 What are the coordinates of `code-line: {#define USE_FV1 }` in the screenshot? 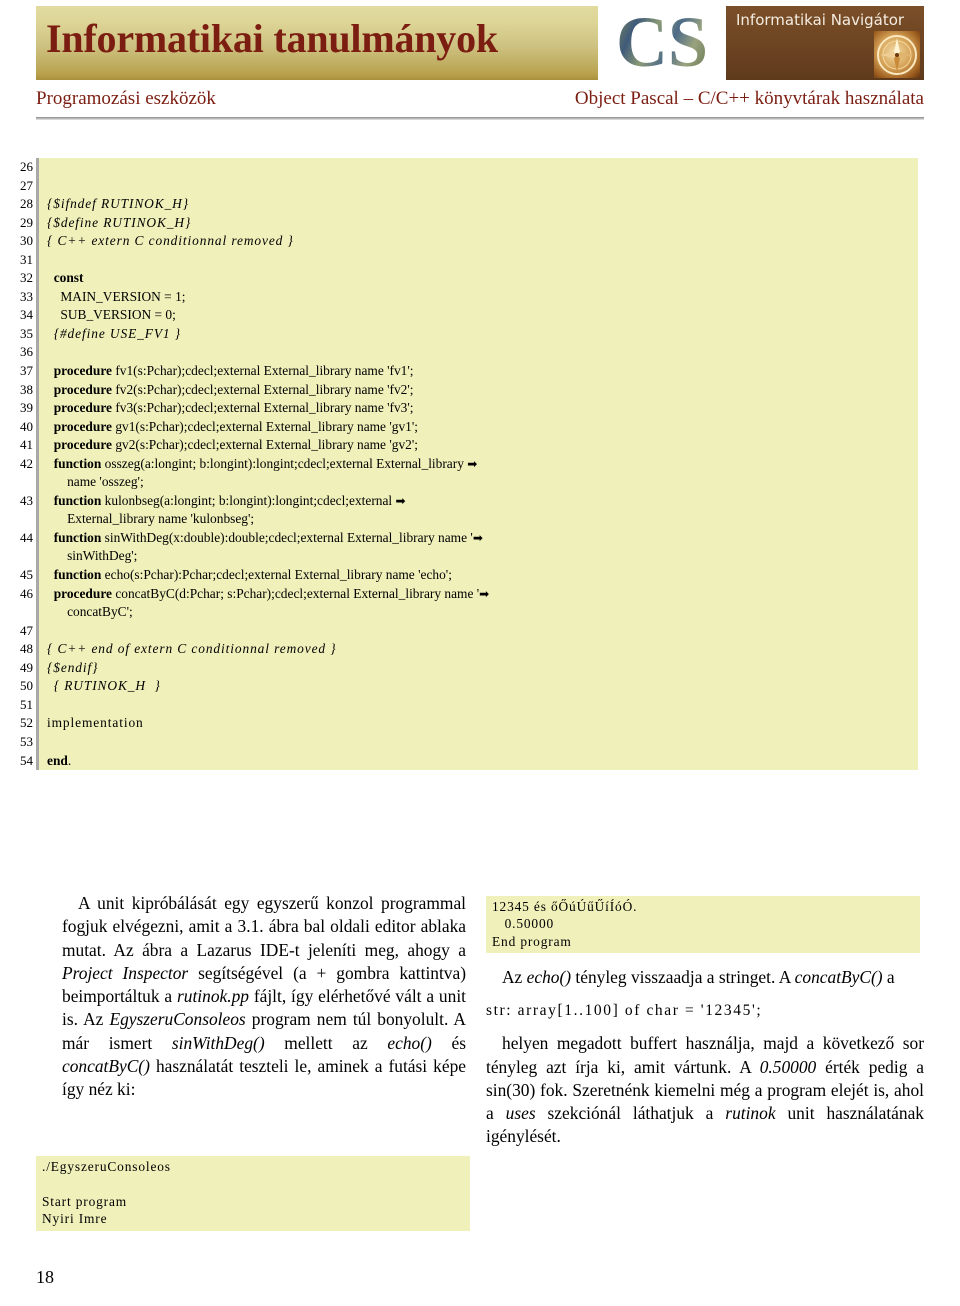 It's located at (117, 333).